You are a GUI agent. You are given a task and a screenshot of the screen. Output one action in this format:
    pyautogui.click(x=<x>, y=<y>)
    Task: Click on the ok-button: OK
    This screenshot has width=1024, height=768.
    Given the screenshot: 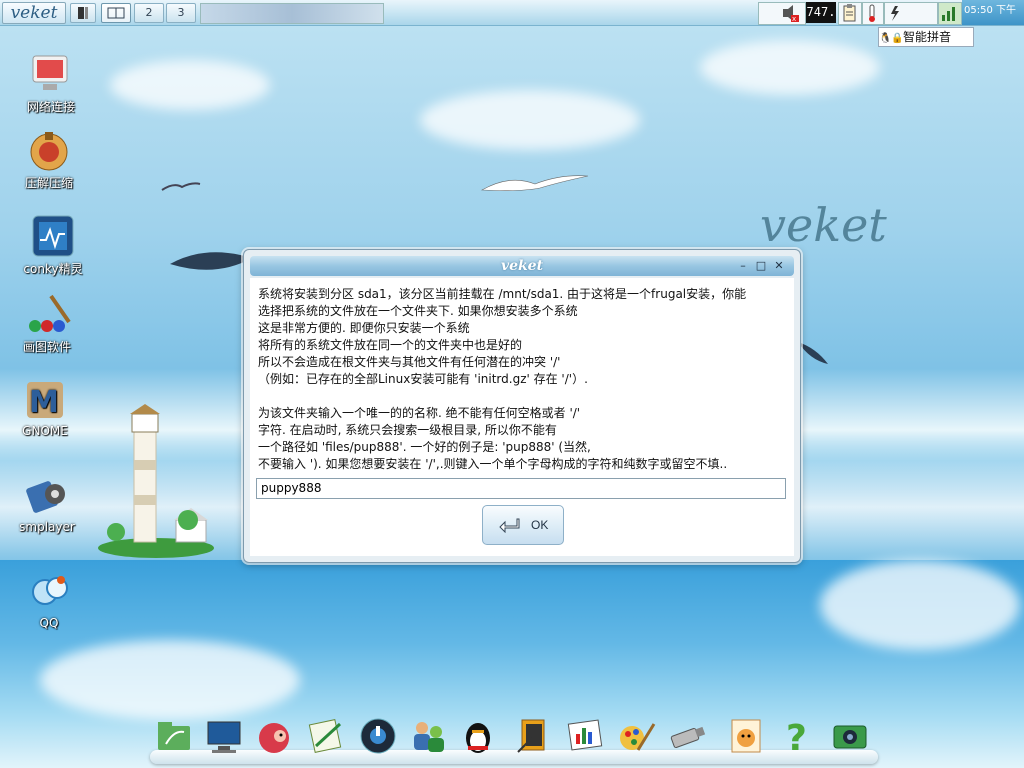 What is the action you would take?
    pyautogui.click(x=523, y=525)
    